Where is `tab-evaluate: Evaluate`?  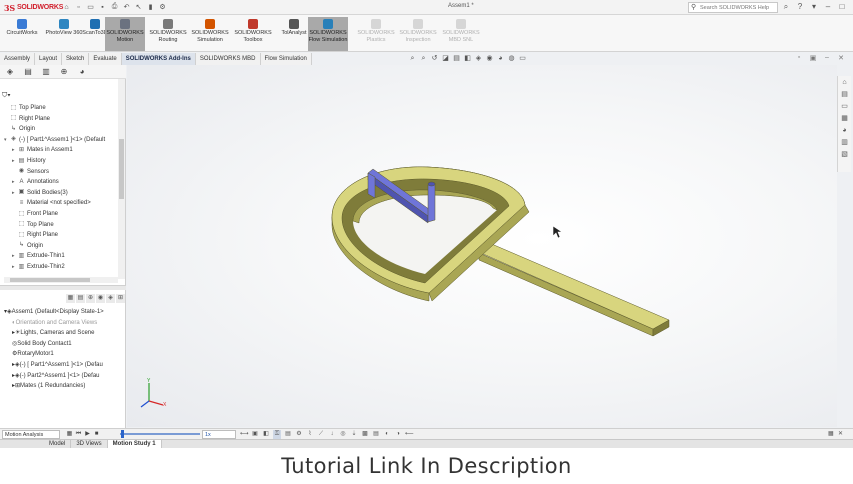
tab-evaluate: Evaluate is located at coordinates (105, 59).